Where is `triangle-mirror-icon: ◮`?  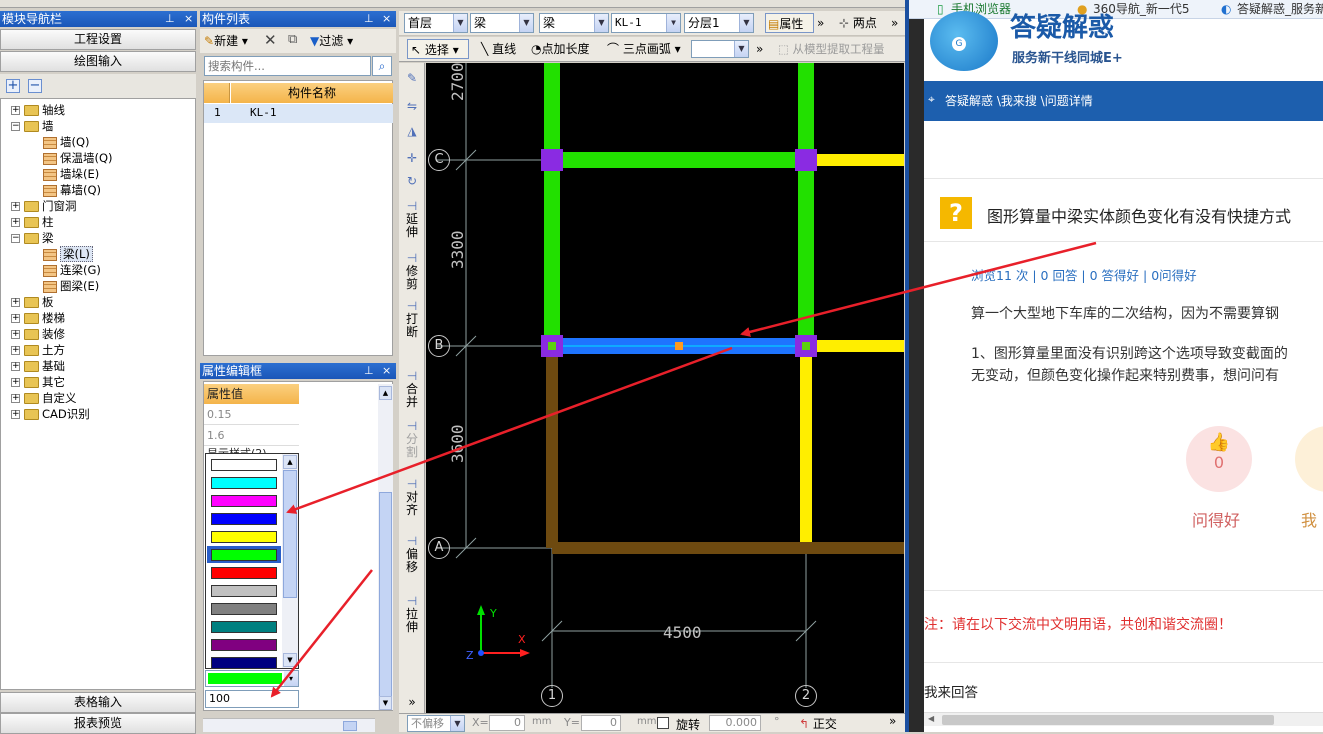
triangle-mirror-icon: ◮ is located at coordinates (412, 131).